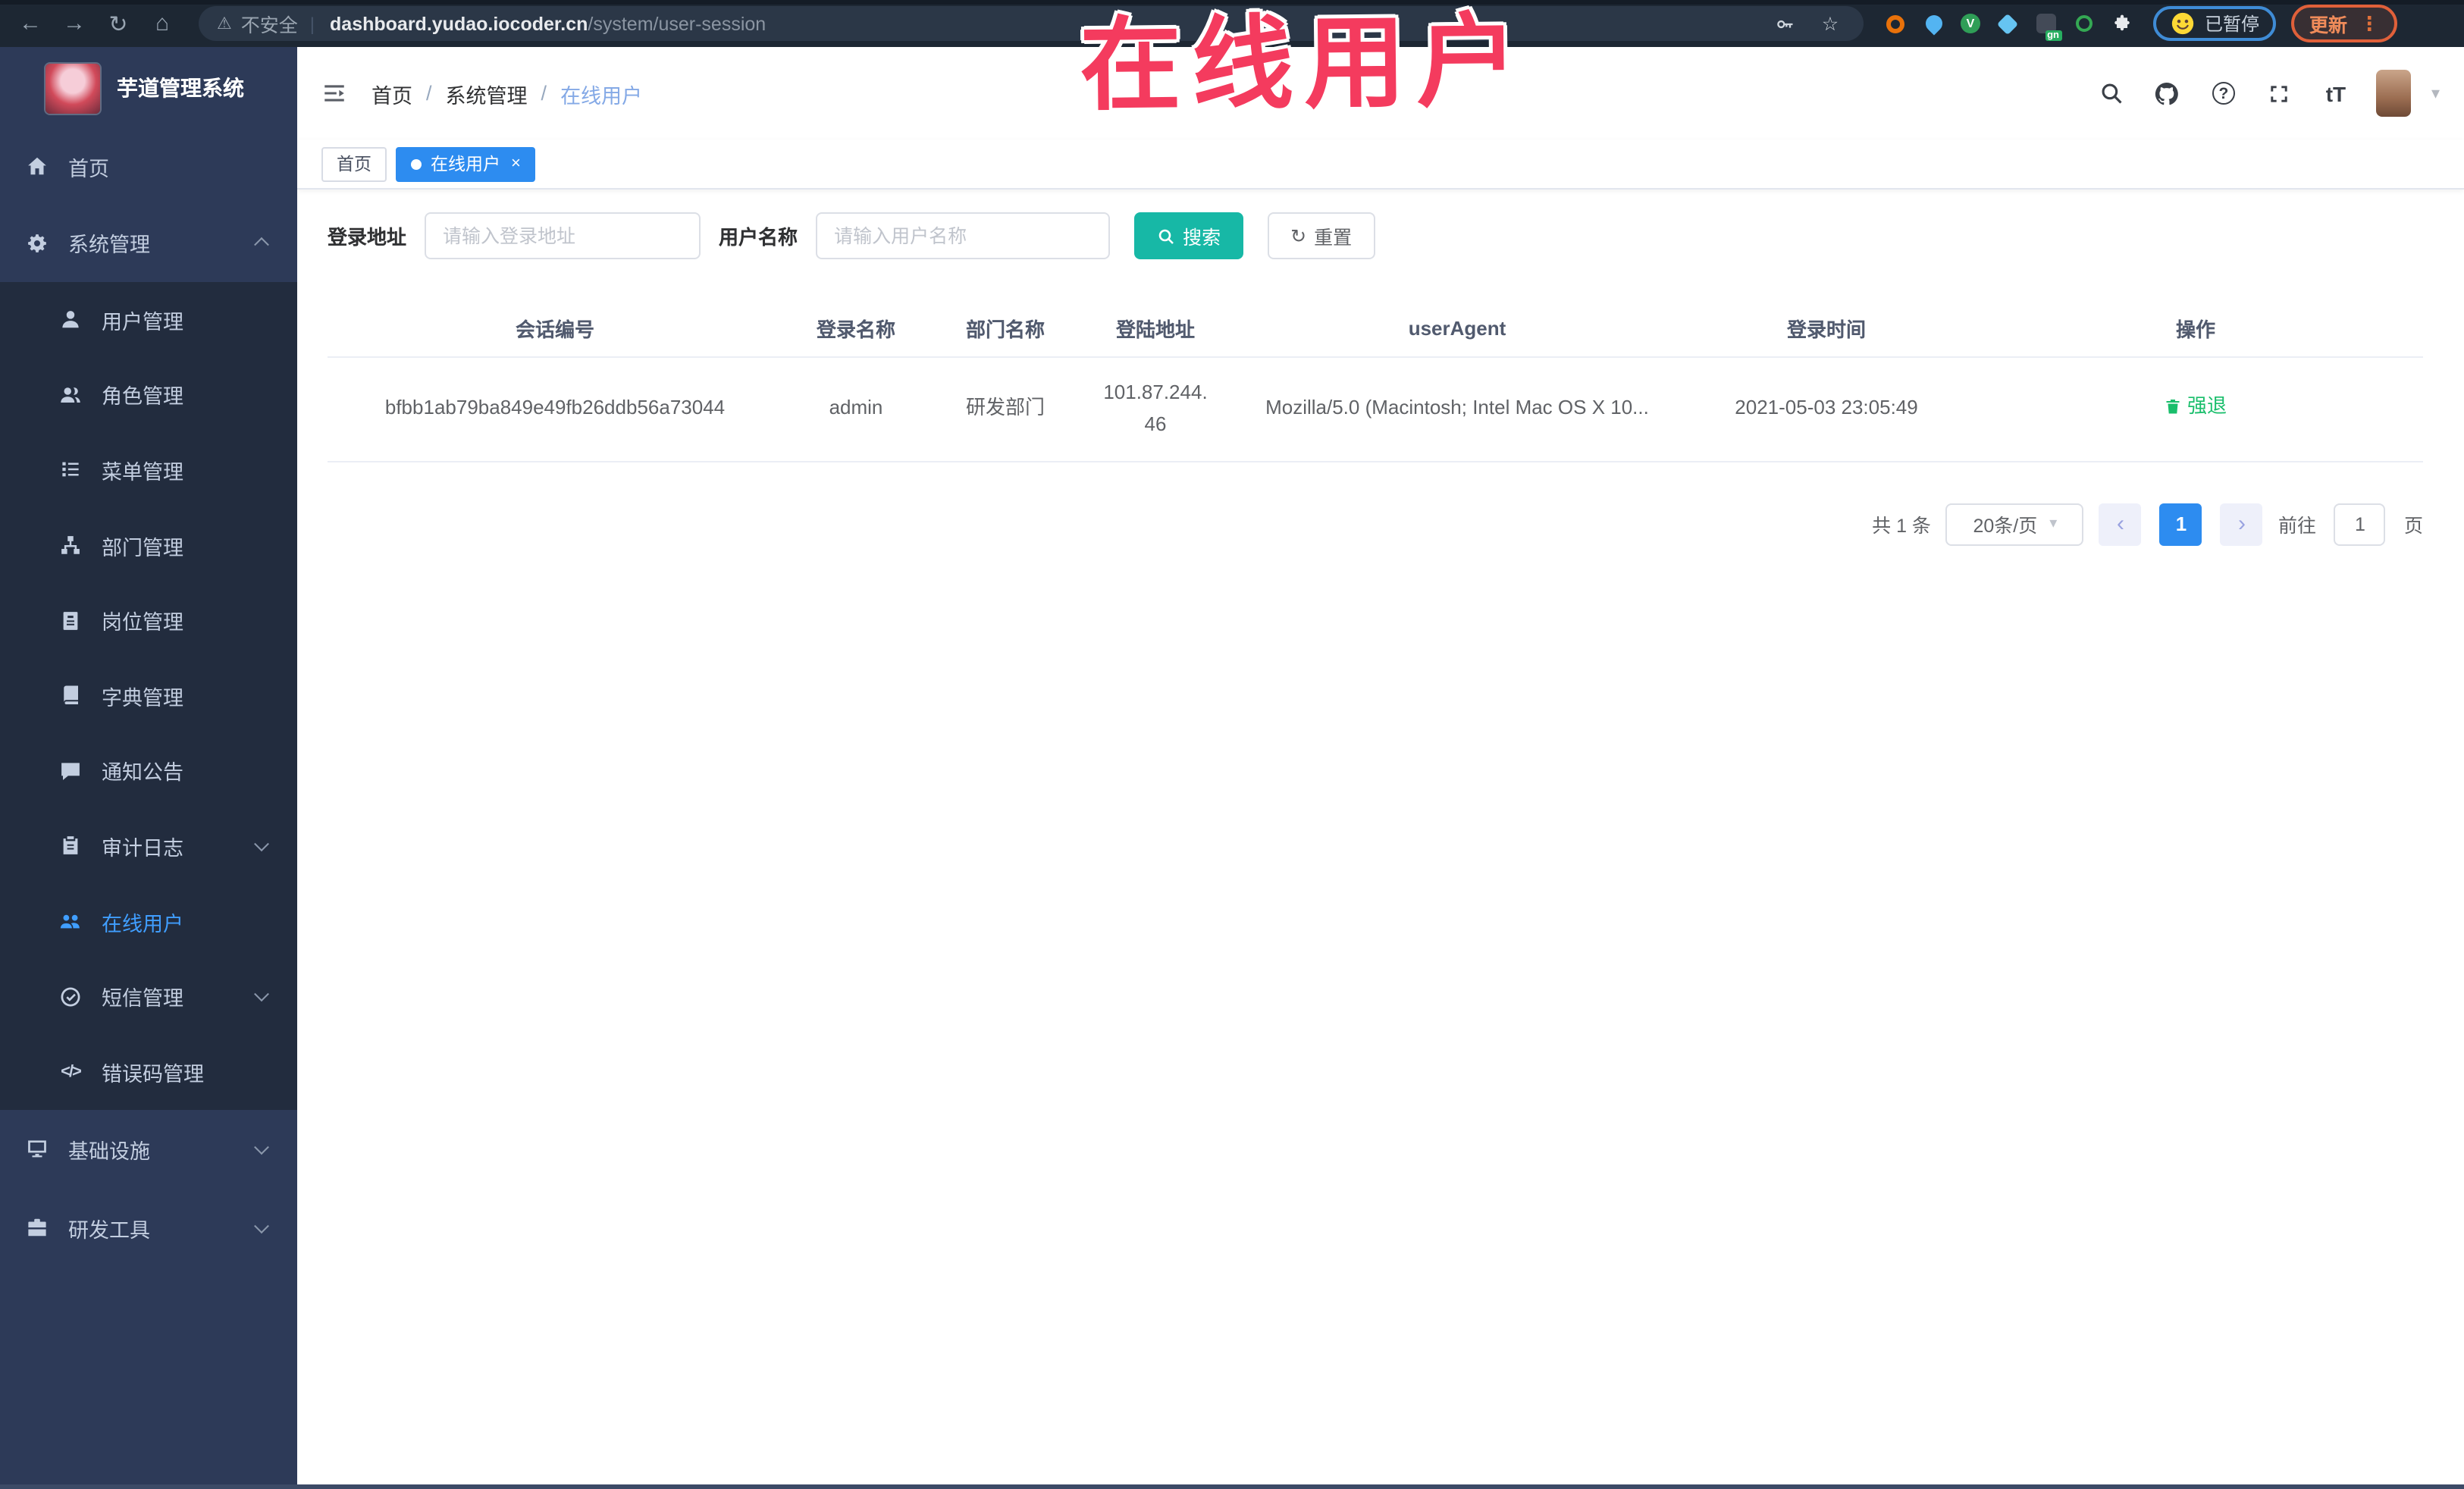 Image resolution: width=2464 pixels, height=1489 pixels. What do you see at coordinates (2435, 93) in the screenshot?
I see `avatar-caret-icon: ▾` at bounding box center [2435, 93].